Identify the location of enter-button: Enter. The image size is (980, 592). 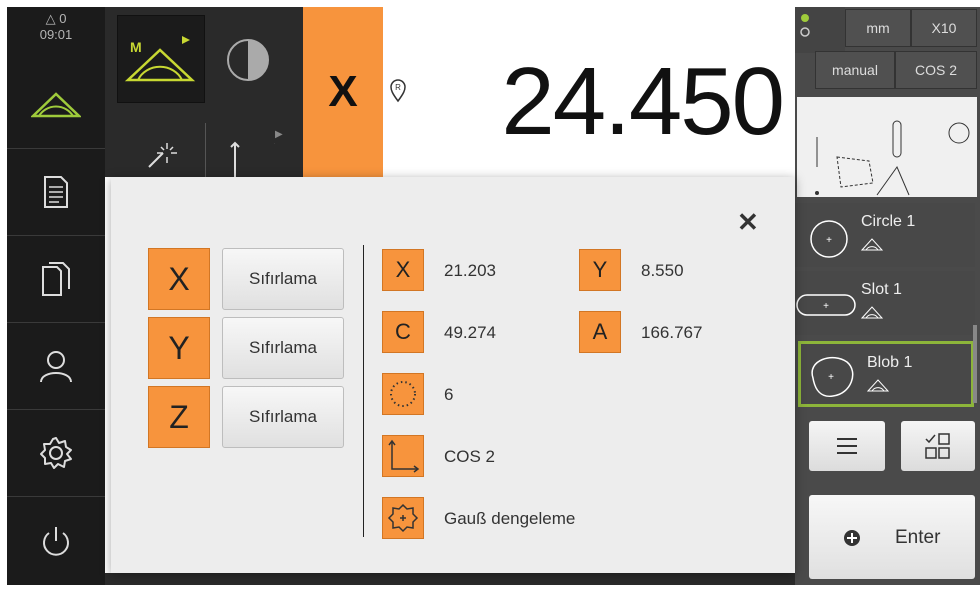
(892, 537).